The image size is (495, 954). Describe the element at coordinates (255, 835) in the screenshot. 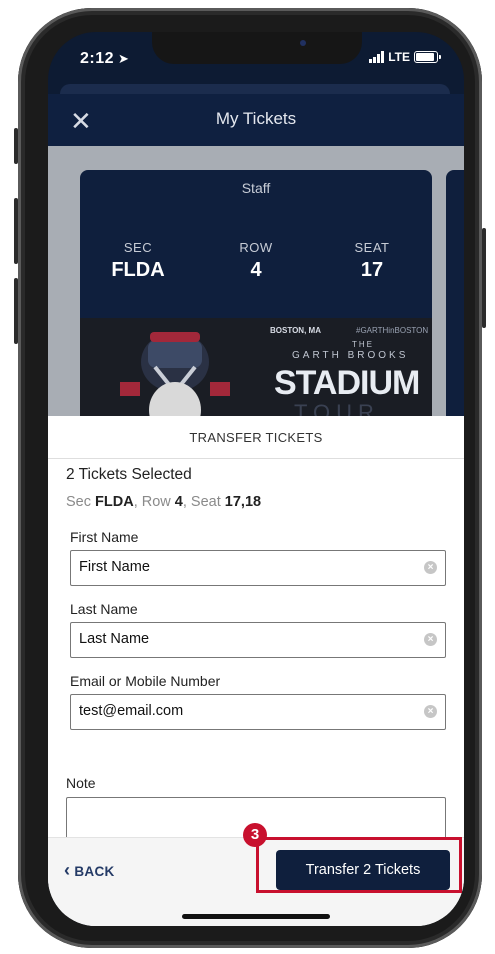

I see `step-badge: 3` at that location.